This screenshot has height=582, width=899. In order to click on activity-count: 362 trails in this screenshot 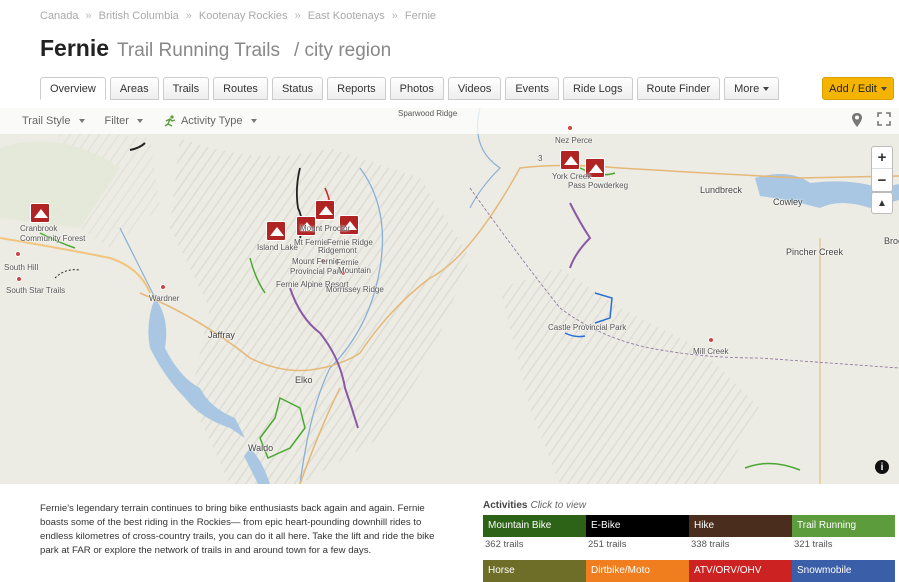, I will do `click(504, 544)`.